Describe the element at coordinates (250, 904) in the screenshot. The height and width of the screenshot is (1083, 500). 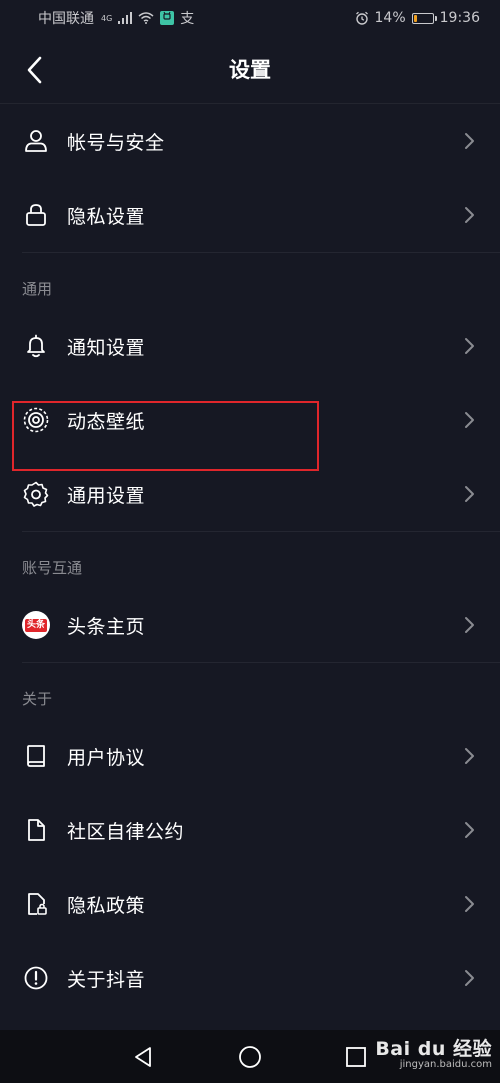
I see `settings-row-privacy-policy: 隐私政策` at that location.